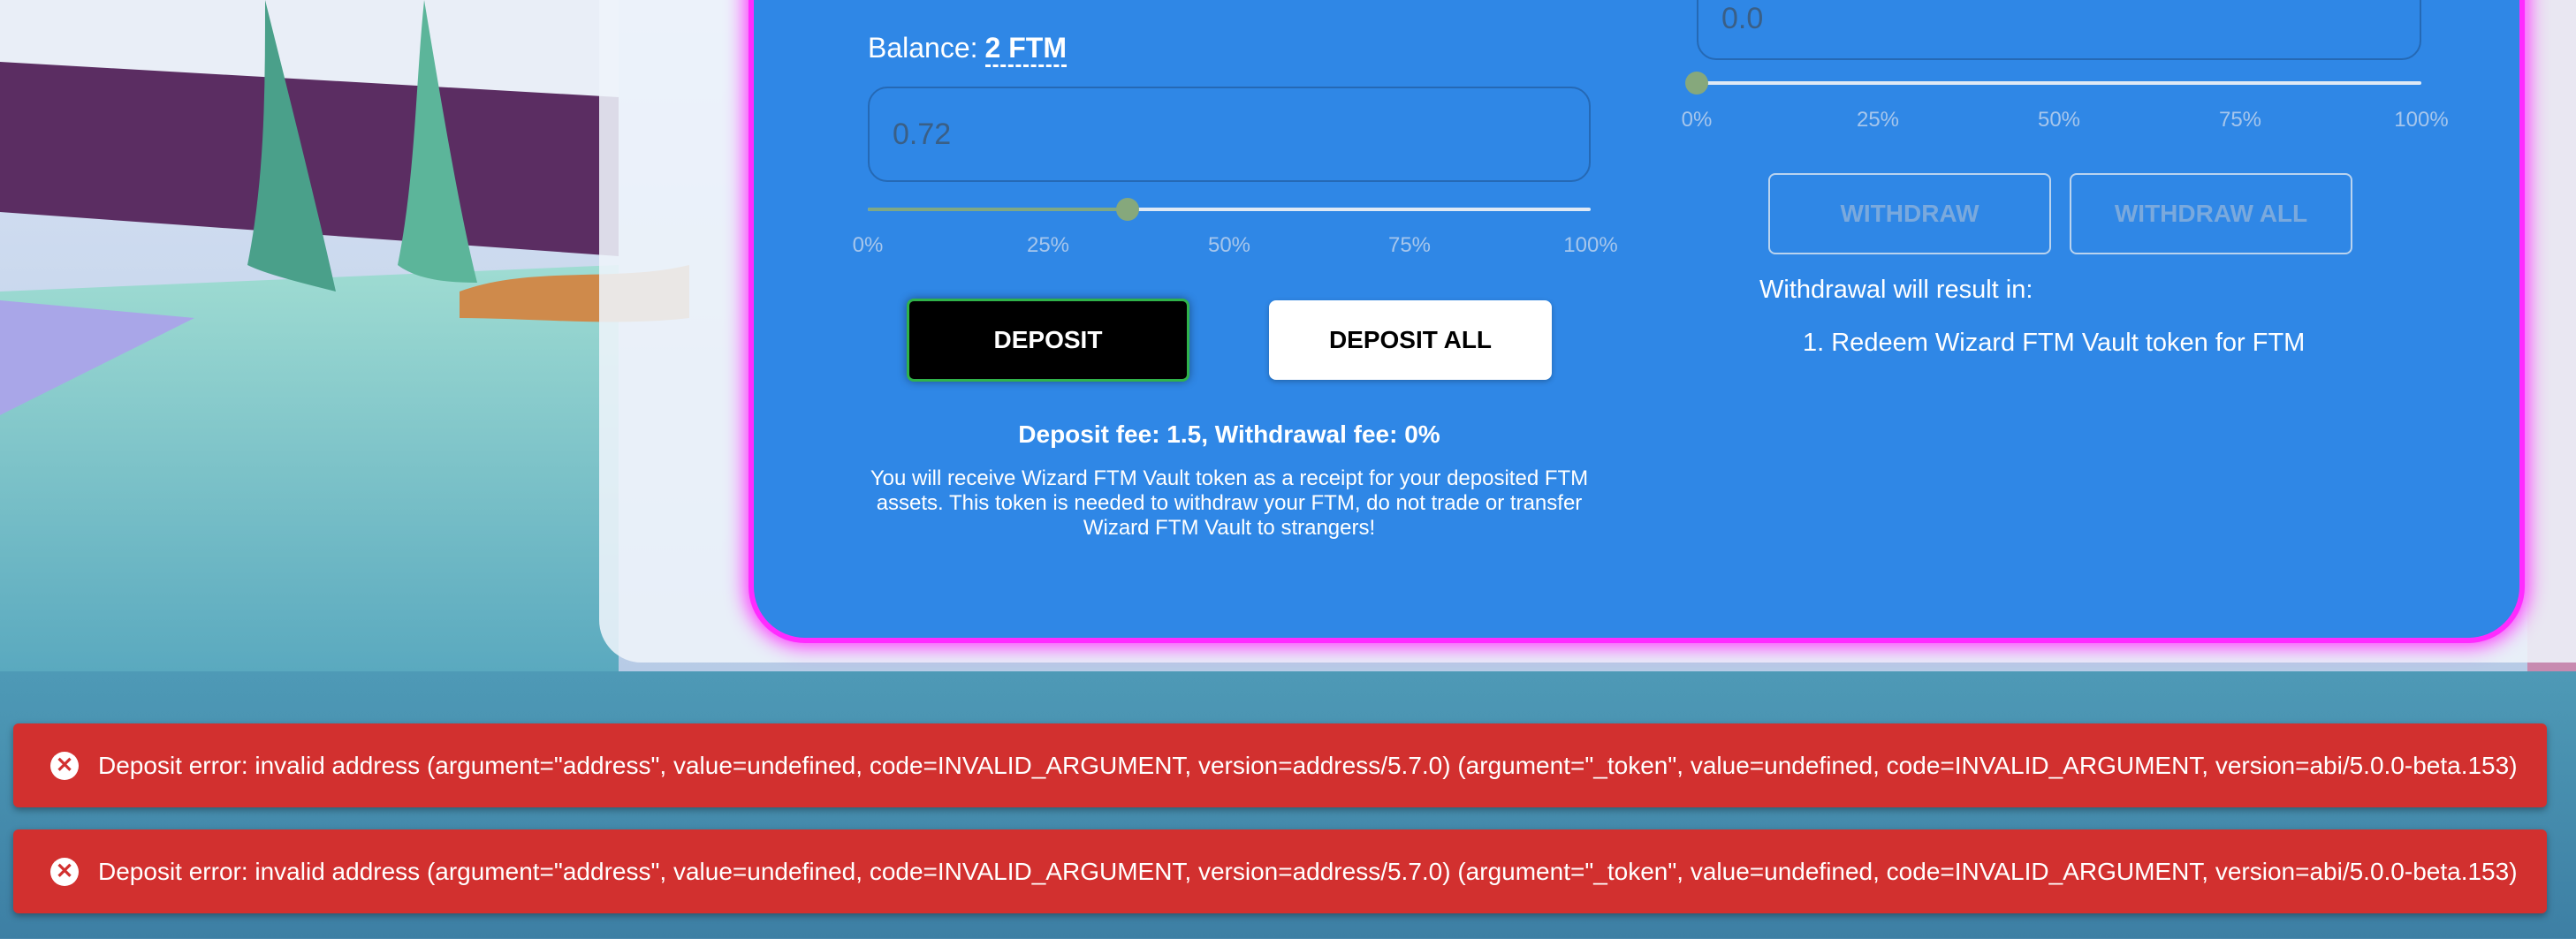 This screenshot has height=939, width=2576. I want to click on withdraw-slider, so click(2053, 83).